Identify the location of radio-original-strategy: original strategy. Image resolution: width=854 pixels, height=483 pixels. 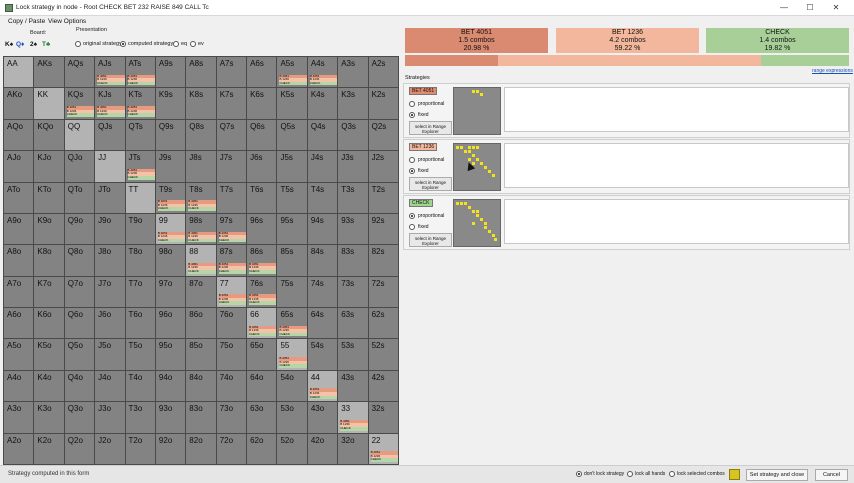
(98, 44).